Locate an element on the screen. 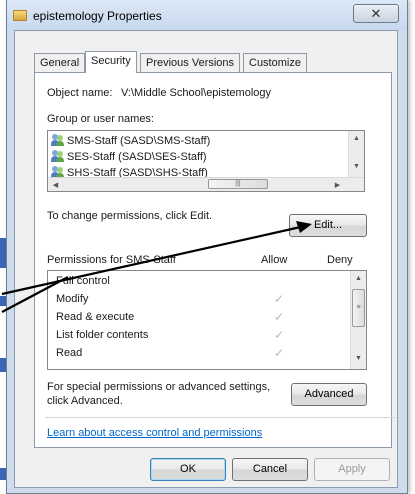 The width and height of the screenshot is (415, 494). annotation-arrow-to-full-control is located at coordinates (35, 294).